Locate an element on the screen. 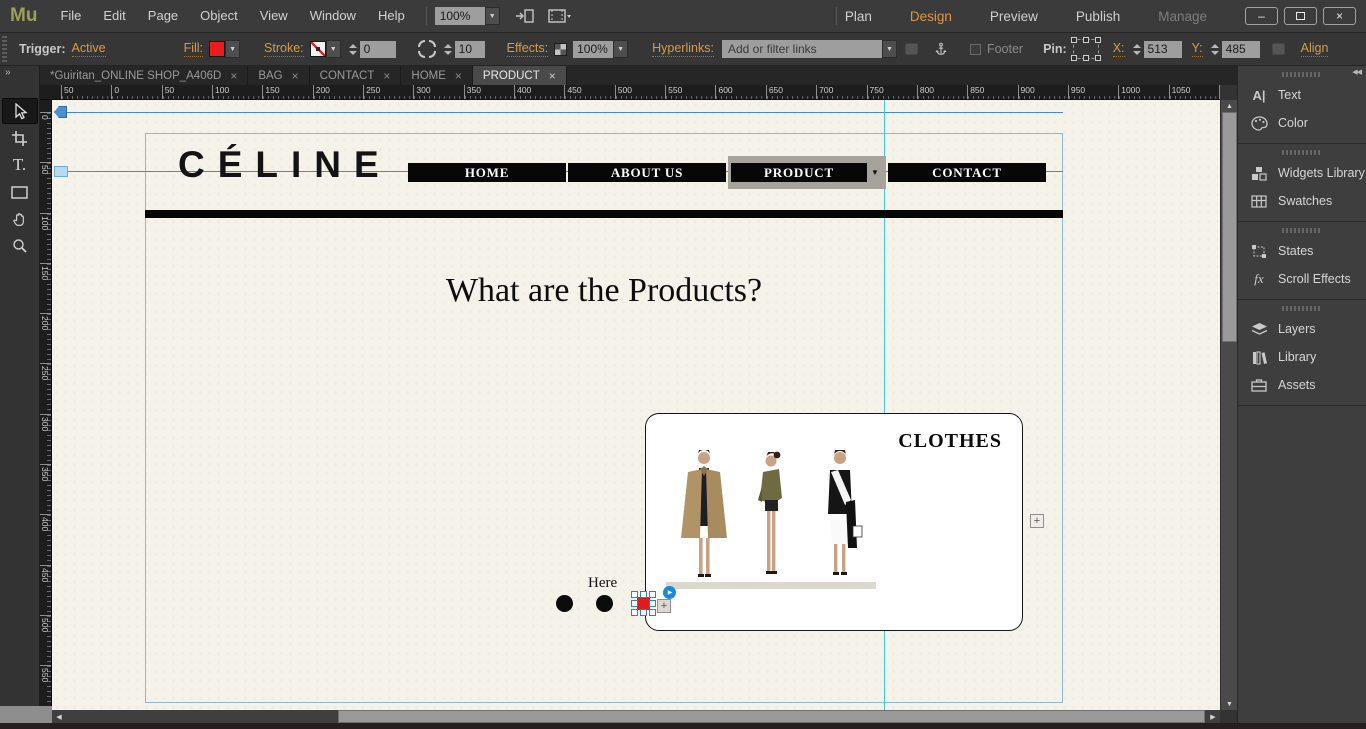 Image resolution: width=1366 pixels, height=729 pixels. close-window-button: × is located at coordinates (1339, 16).